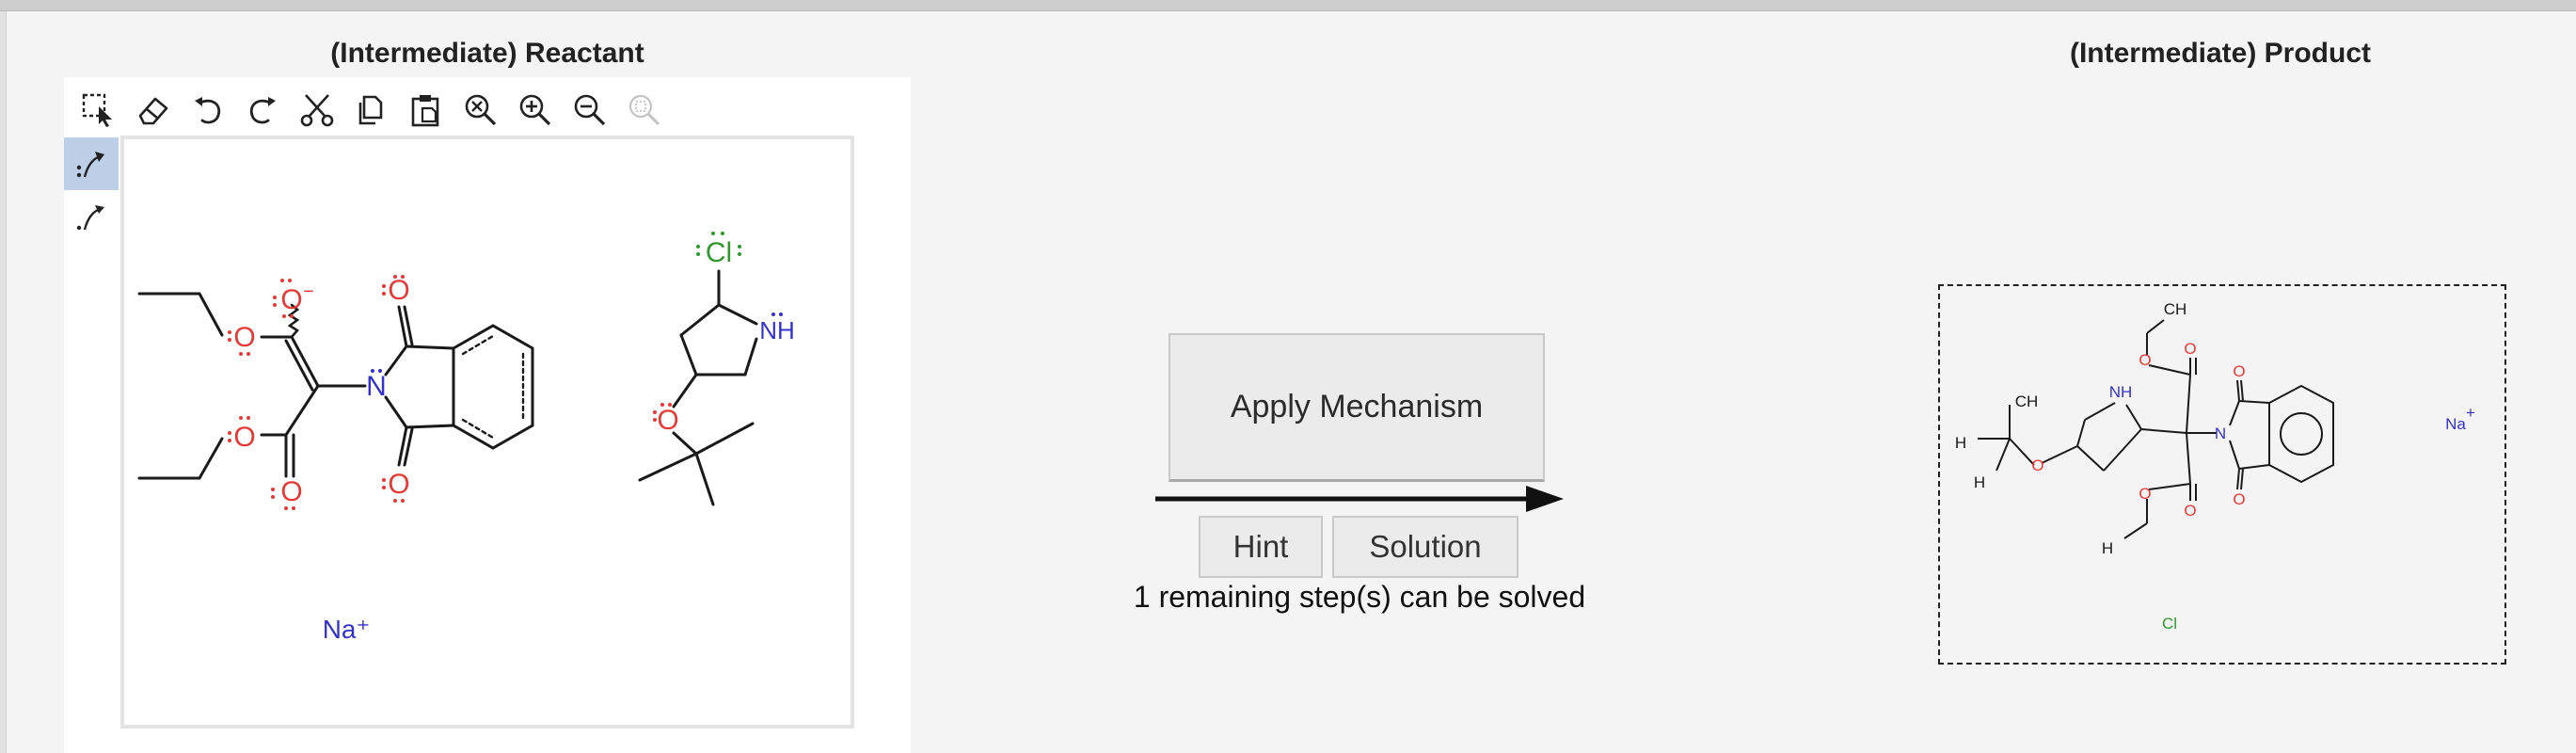 The image size is (2576, 753). What do you see at coordinates (2107, 548) in the screenshot?
I see `label-h3c-ester: H` at bounding box center [2107, 548].